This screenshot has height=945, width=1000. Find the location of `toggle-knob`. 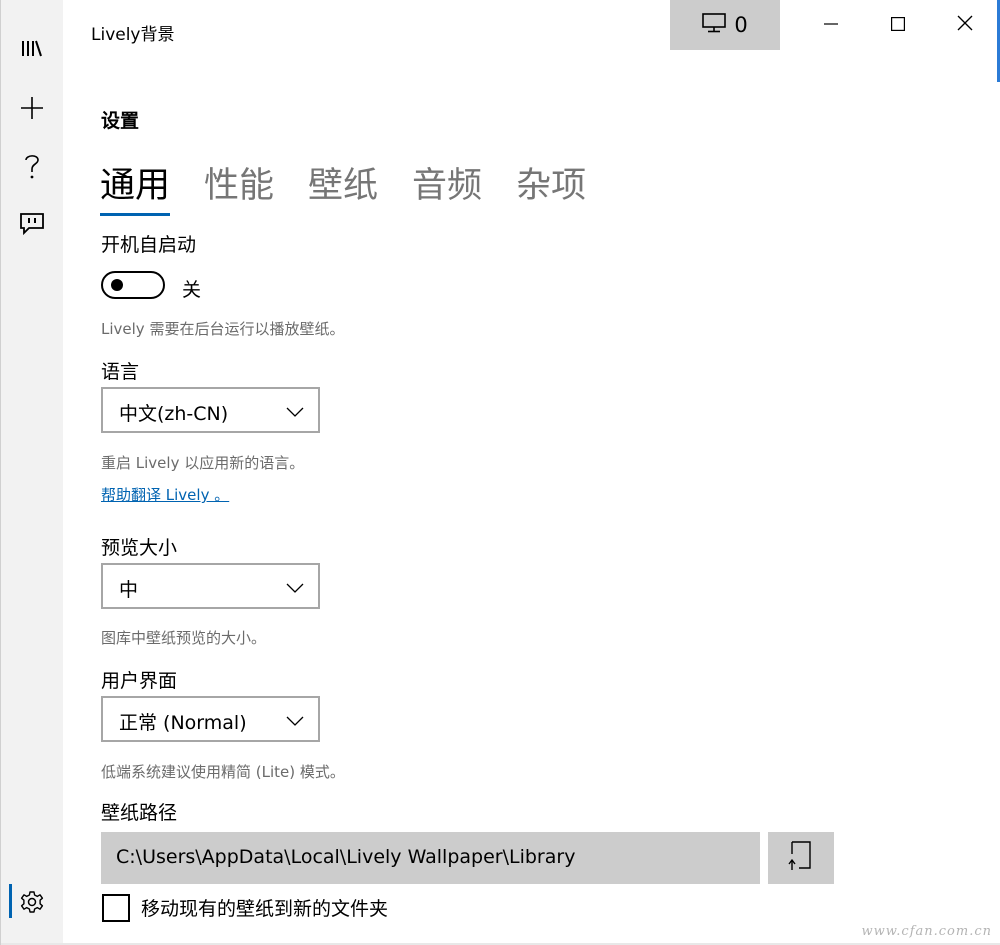

toggle-knob is located at coordinates (117, 285).